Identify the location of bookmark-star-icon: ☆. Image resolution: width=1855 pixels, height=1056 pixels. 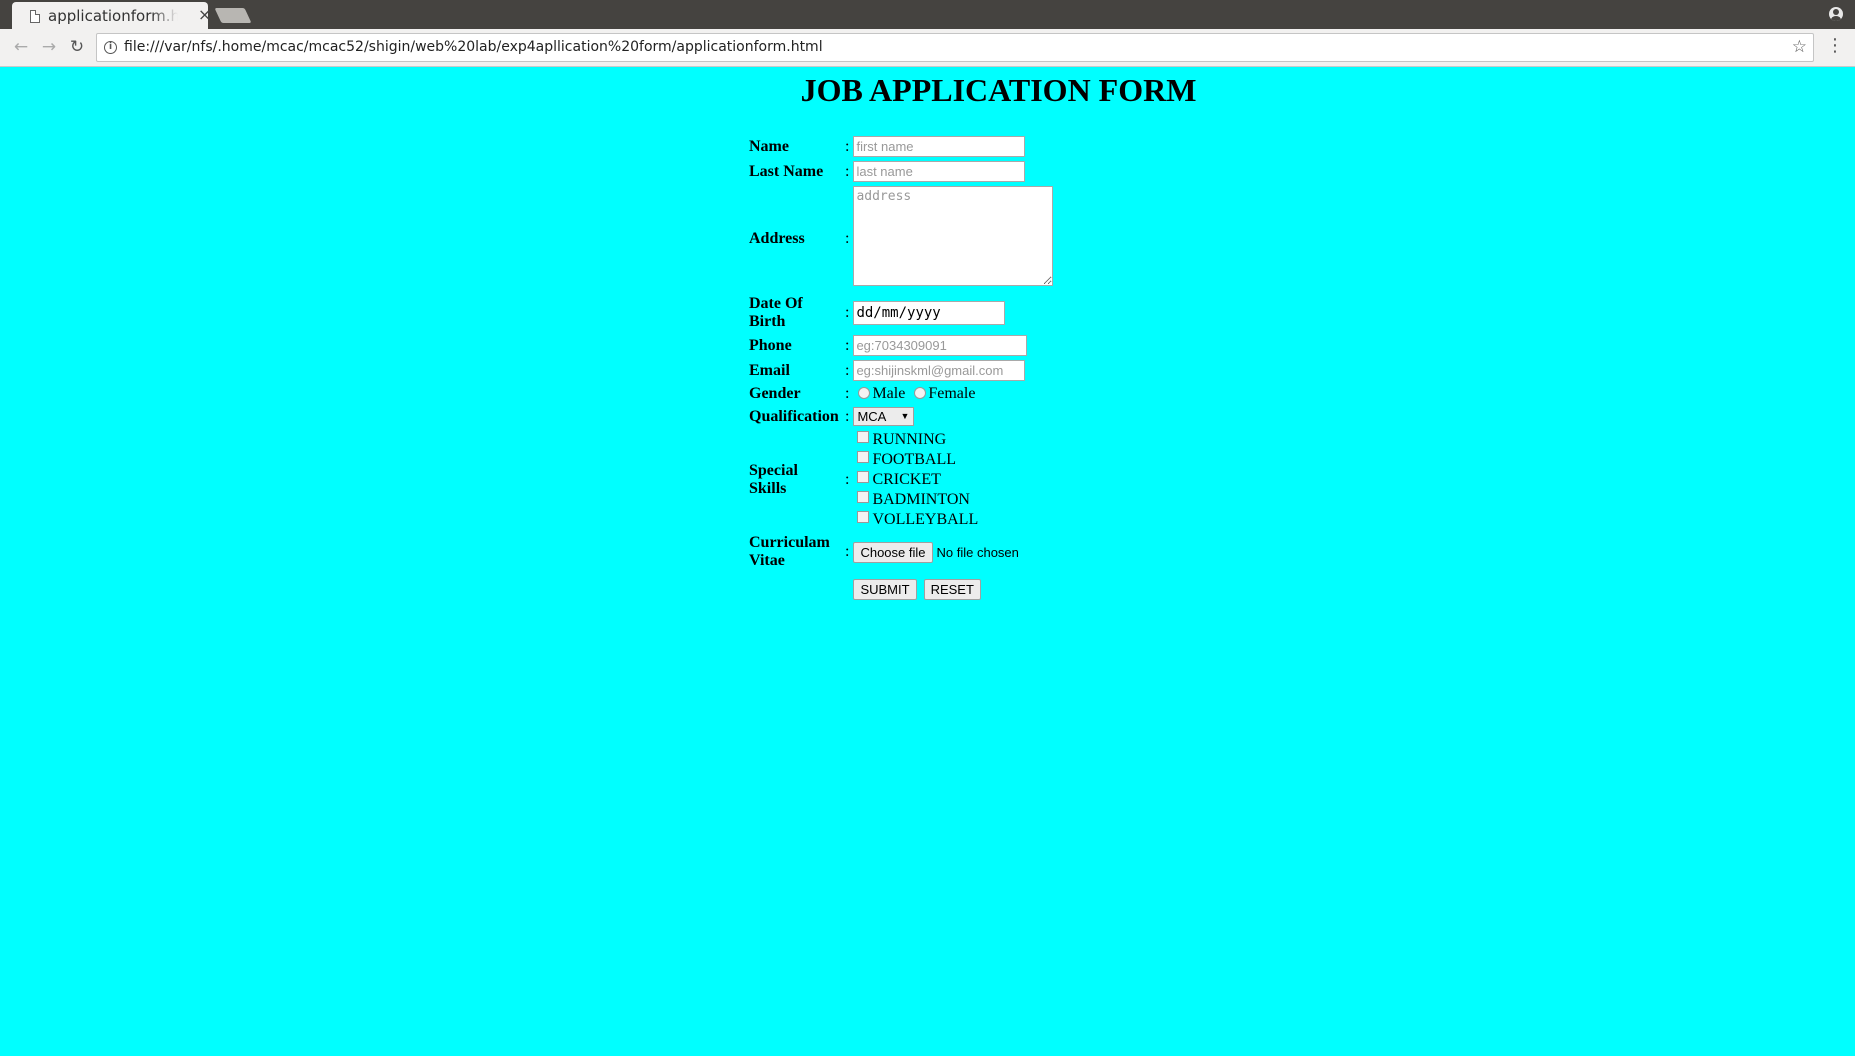
(1799, 47).